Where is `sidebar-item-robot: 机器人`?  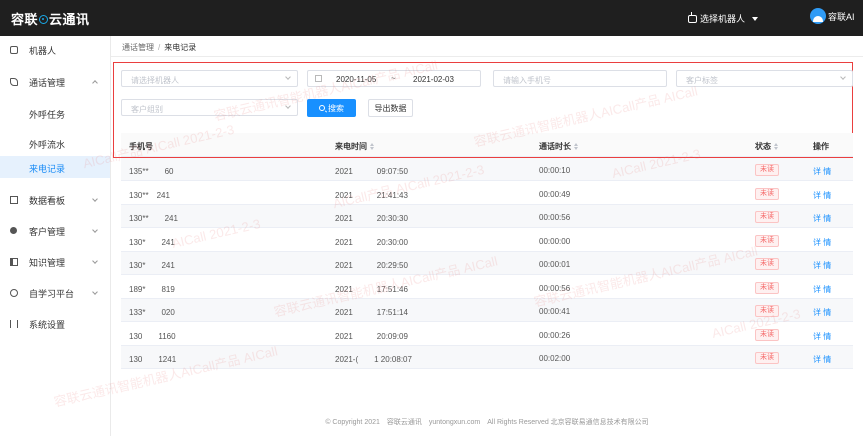 sidebar-item-robot: 机器人 is located at coordinates (55, 50).